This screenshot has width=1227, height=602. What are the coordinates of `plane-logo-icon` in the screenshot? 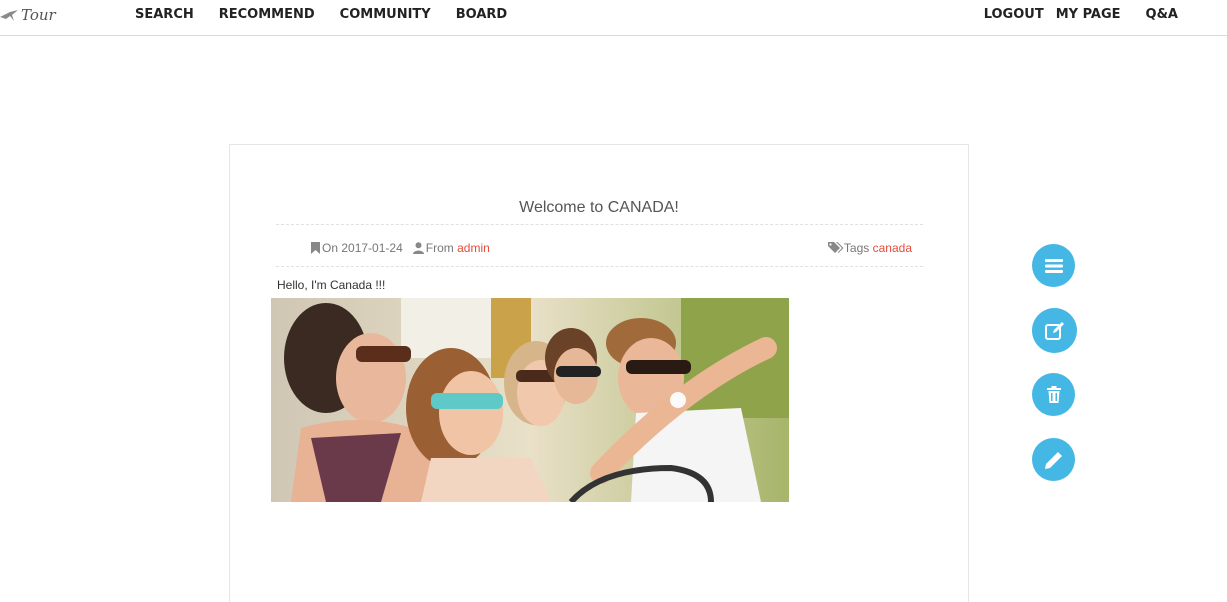 It's located at (9, 15).